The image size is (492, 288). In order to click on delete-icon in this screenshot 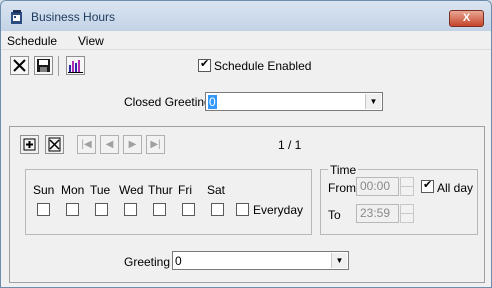, I will do `click(19, 65)`.